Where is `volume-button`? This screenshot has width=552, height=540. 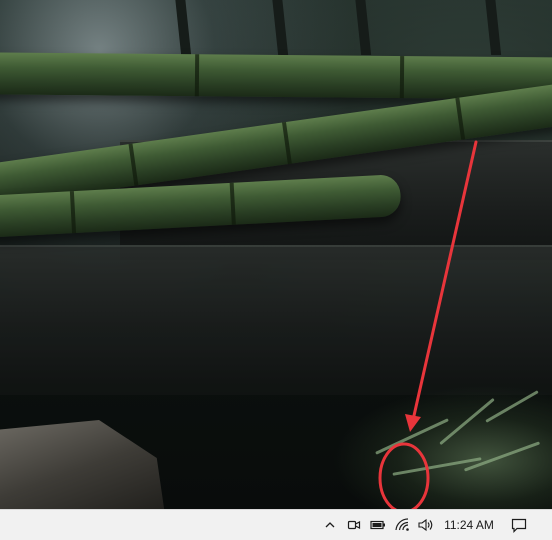
volume-button is located at coordinates (426, 525).